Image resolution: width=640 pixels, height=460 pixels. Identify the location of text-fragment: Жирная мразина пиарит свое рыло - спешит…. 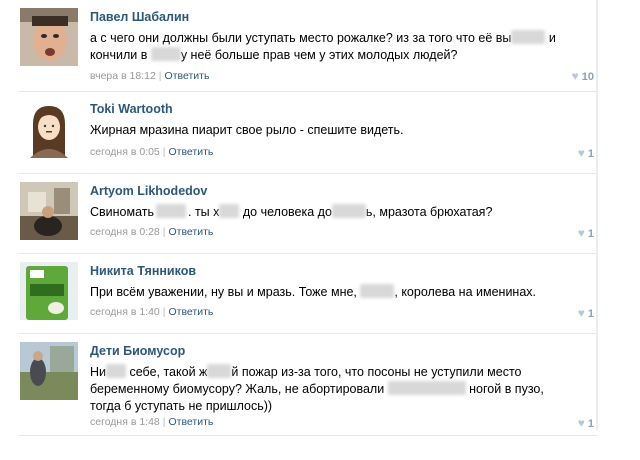
(247, 130).